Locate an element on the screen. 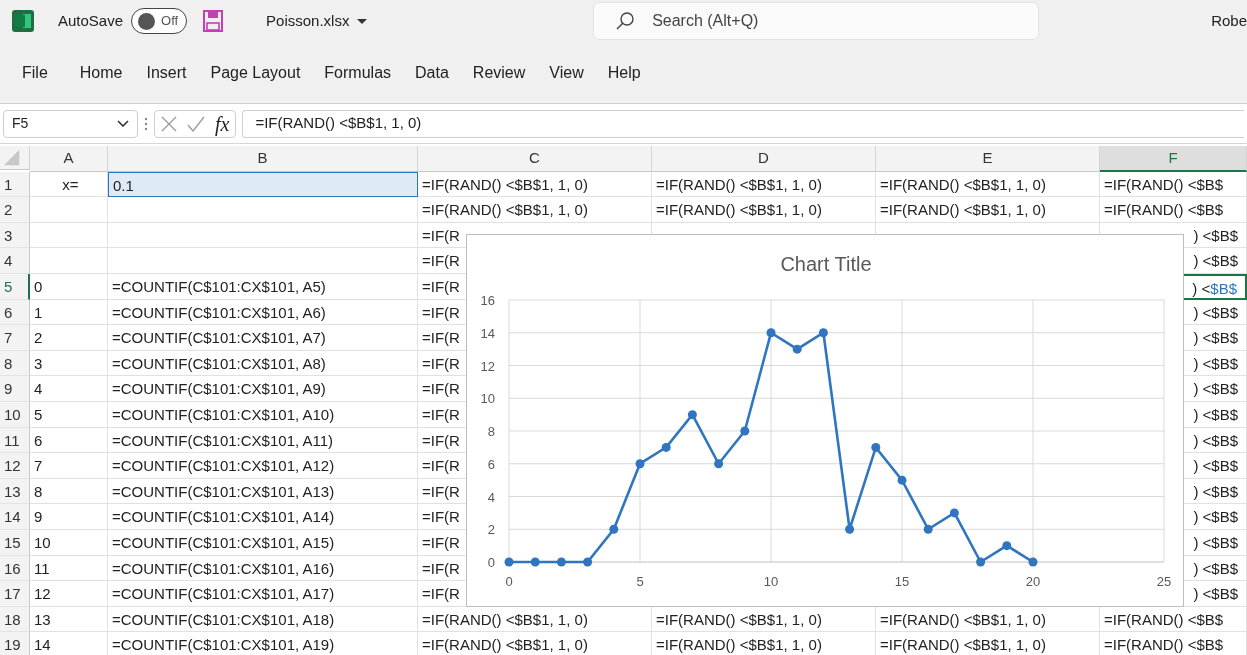 This screenshot has width=1247, height=655. table-cell: 13 is located at coordinates (69, 619).